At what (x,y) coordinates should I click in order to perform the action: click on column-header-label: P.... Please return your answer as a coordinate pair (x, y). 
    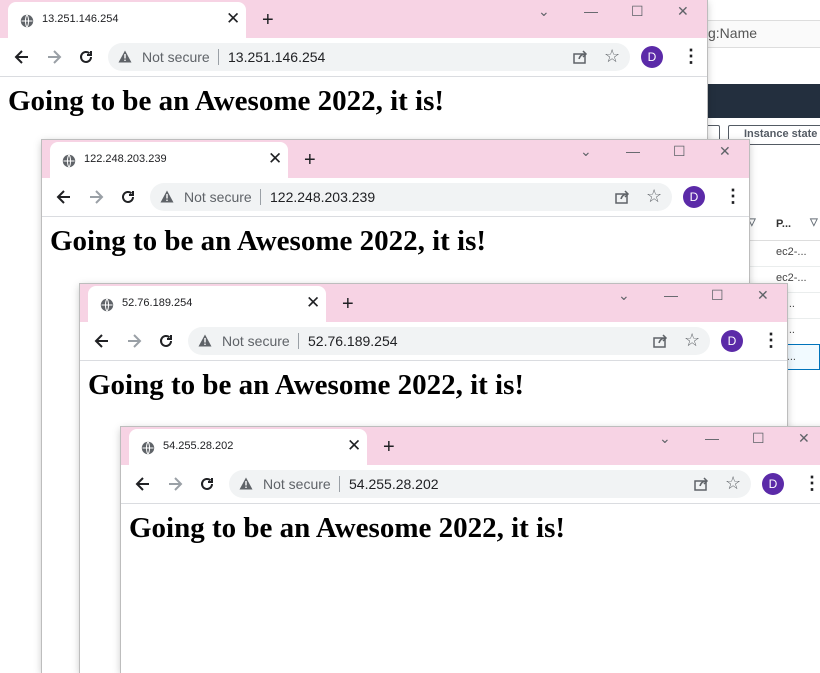
    Looking at the image, I should click on (784, 224).